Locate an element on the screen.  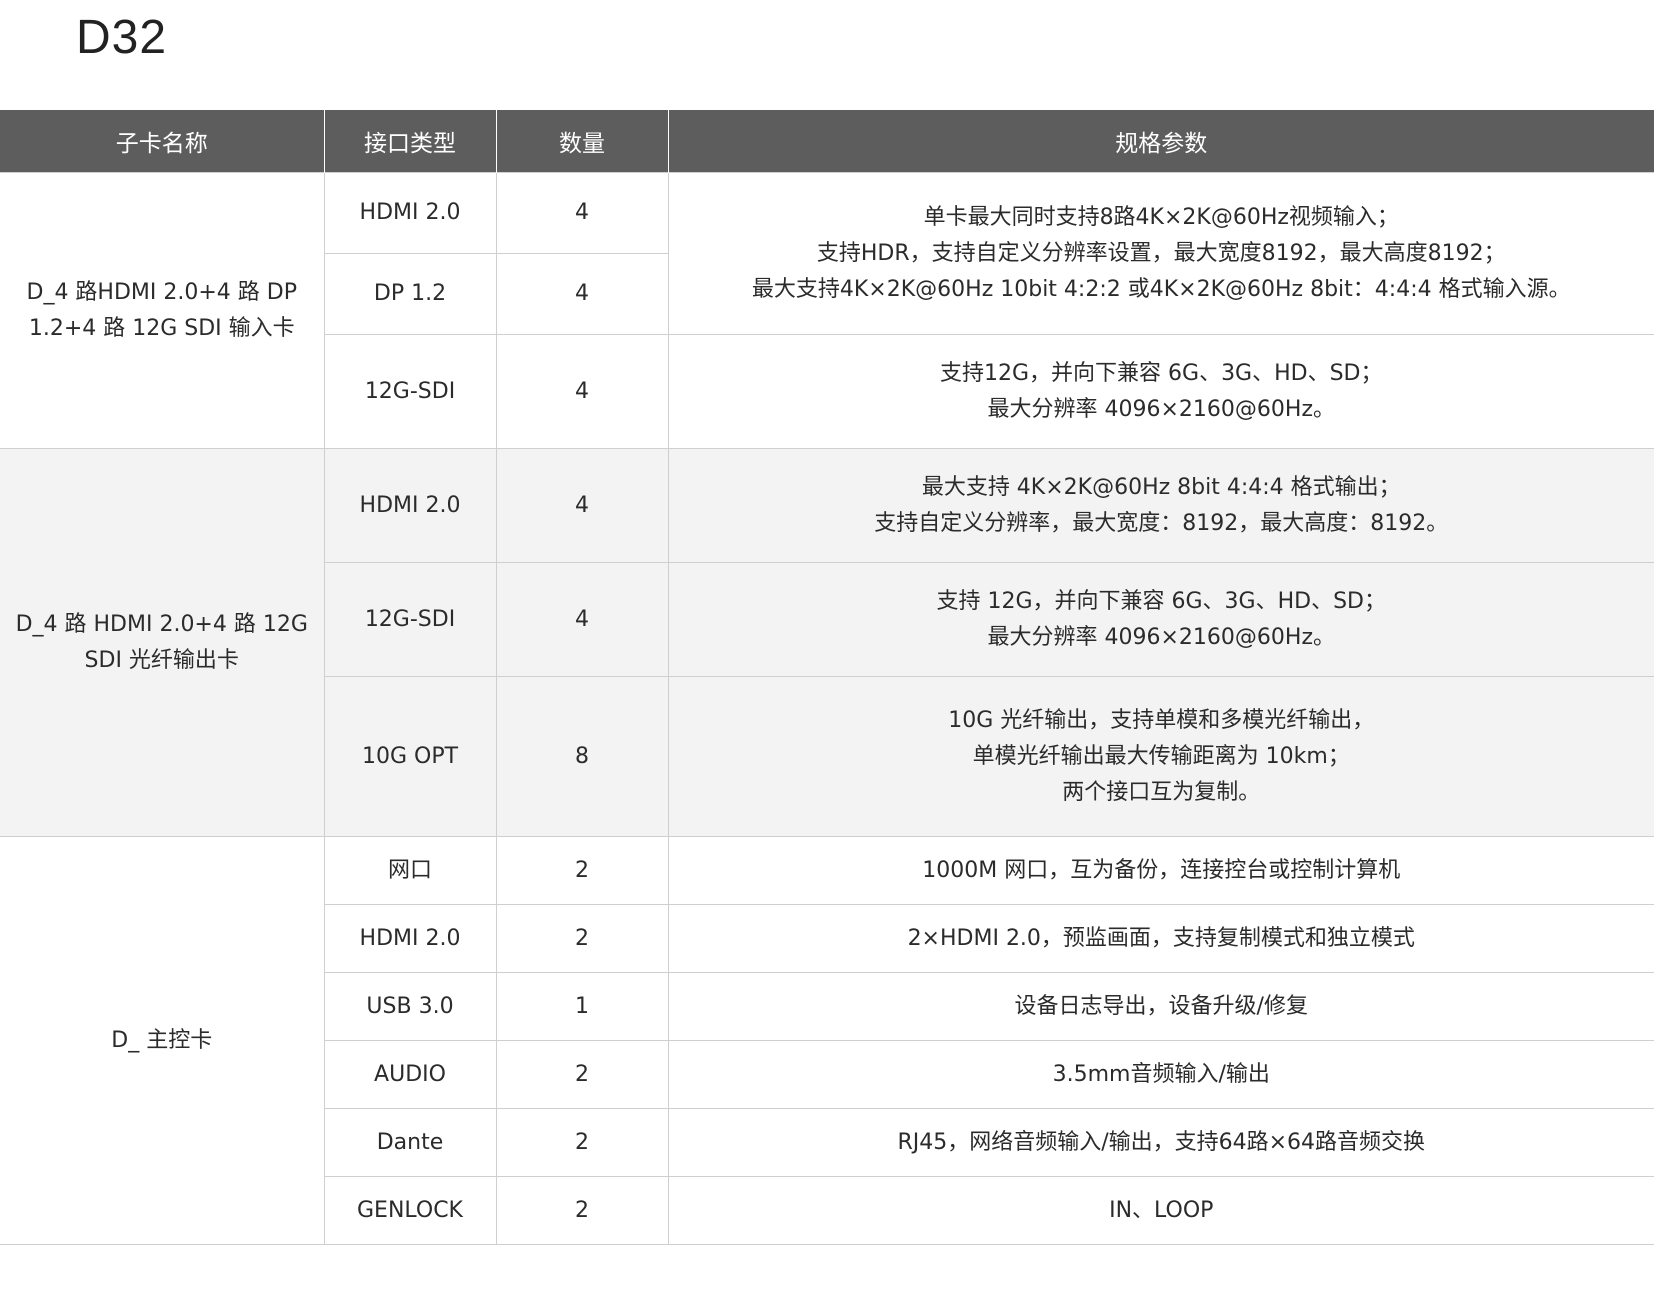
card-name-cell: D_4 路HDMI 2.0+4 路 DP 1.2+4 路 12G SDI 输入卡 is located at coordinates (162, 310).